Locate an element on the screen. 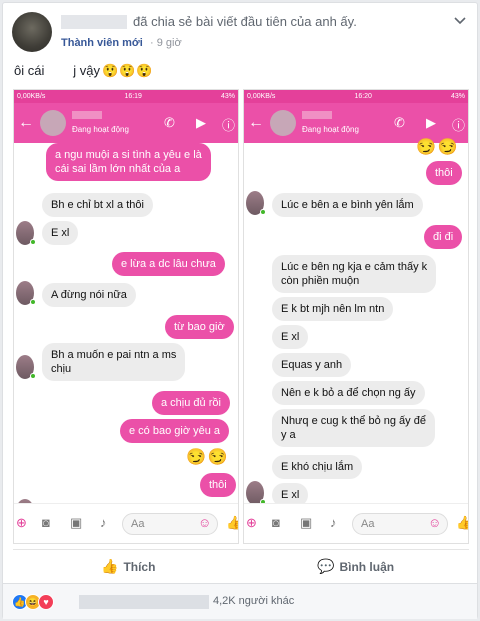 Image resolution: width=480 pixels, height=621 pixels. comment-icon: 💬 is located at coordinates (326, 566).